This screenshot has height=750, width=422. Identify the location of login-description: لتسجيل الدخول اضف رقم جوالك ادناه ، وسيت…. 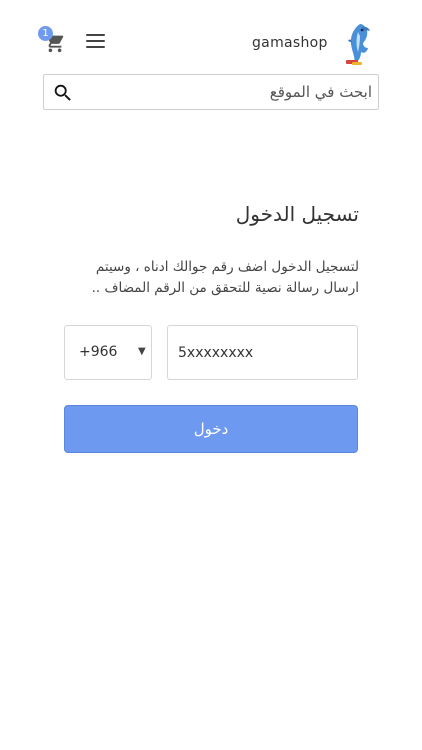
(225, 277).